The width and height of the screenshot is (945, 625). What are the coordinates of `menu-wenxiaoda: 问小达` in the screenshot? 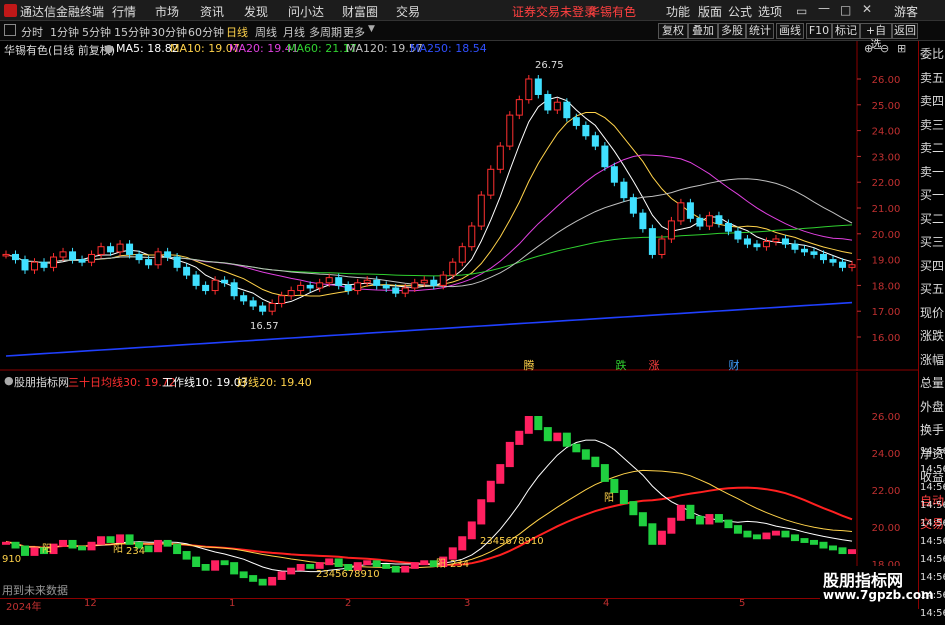 It's located at (306, 11).